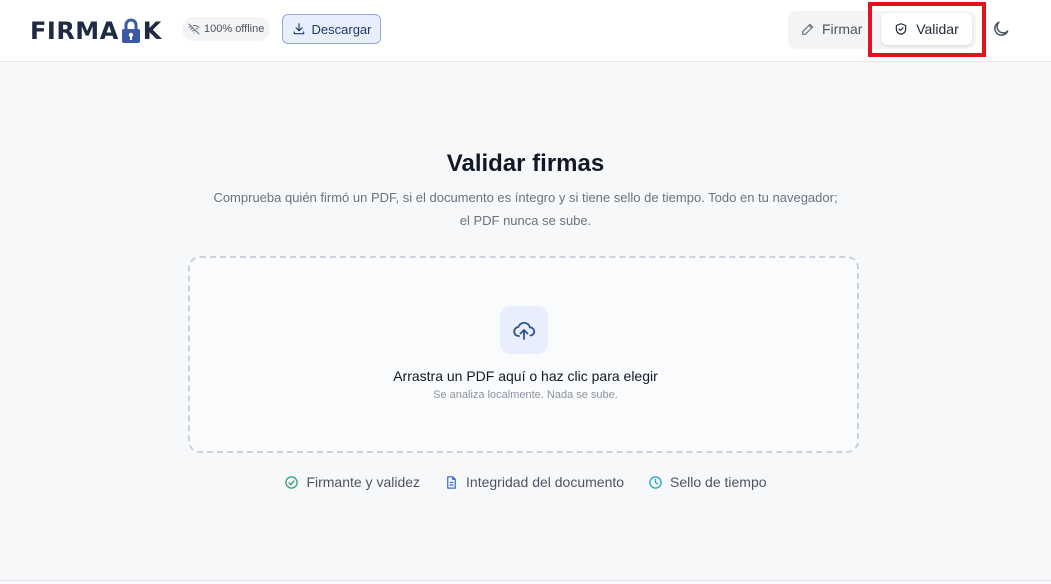 This screenshot has height=584, width=1051. I want to click on offline-badge-label: 100% offline, so click(234, 29).